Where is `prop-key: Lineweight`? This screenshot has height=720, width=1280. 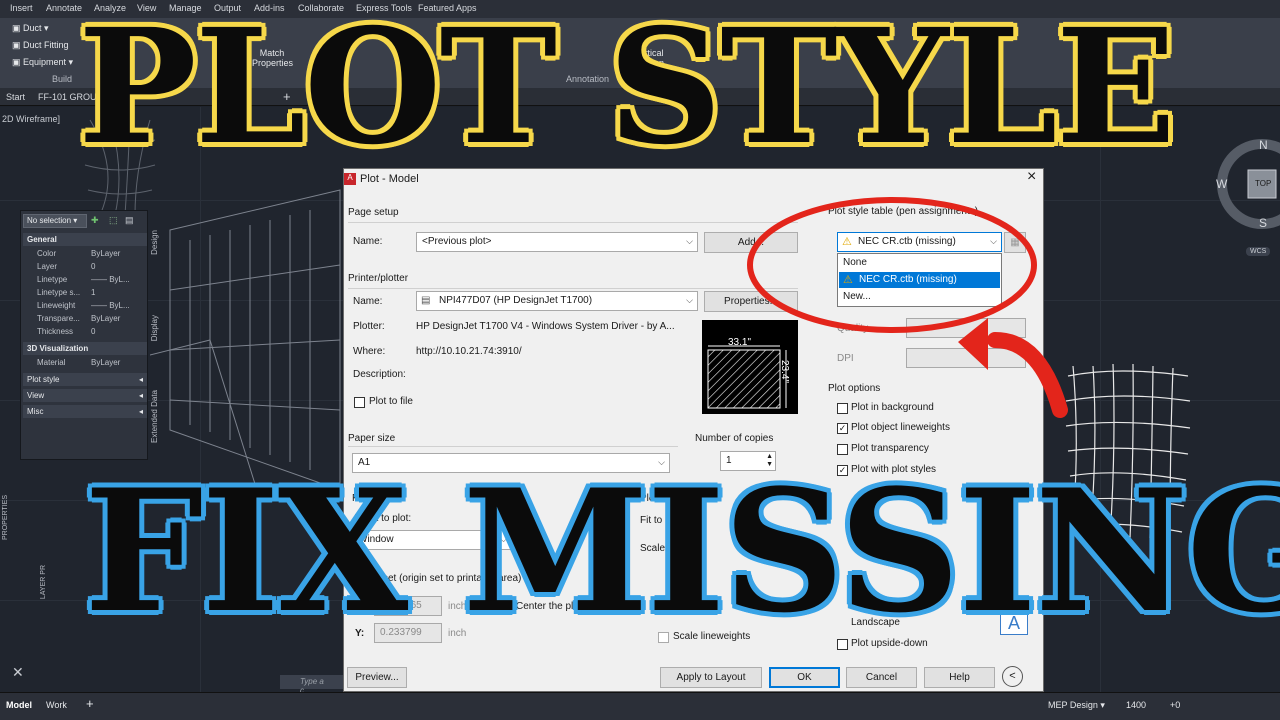 prop-key: Lineweight is located at coordinates (56, 305).